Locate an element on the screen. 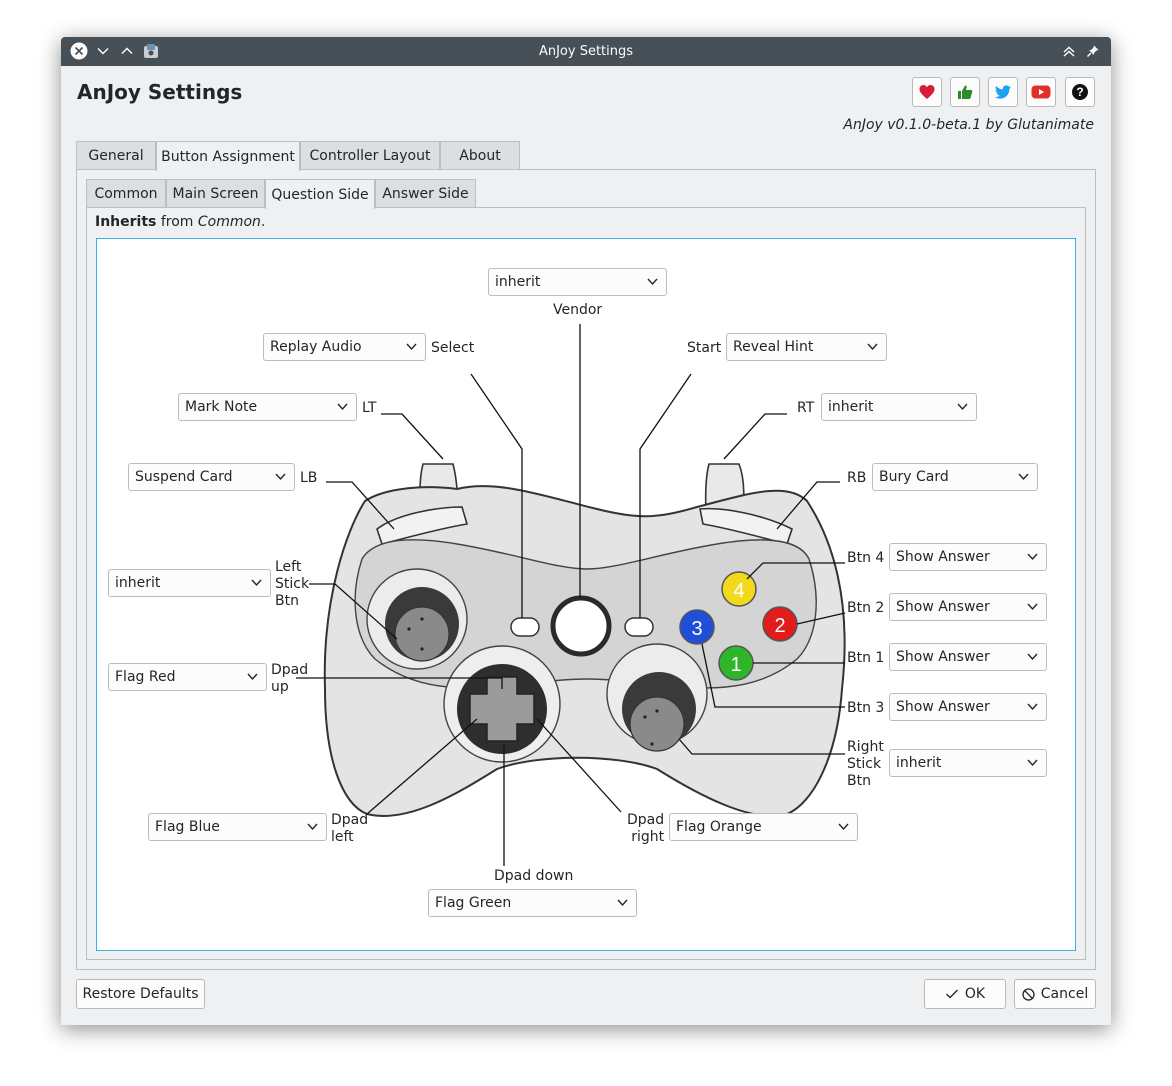  btn3-number: 3 is located at coordinates (696, 629).